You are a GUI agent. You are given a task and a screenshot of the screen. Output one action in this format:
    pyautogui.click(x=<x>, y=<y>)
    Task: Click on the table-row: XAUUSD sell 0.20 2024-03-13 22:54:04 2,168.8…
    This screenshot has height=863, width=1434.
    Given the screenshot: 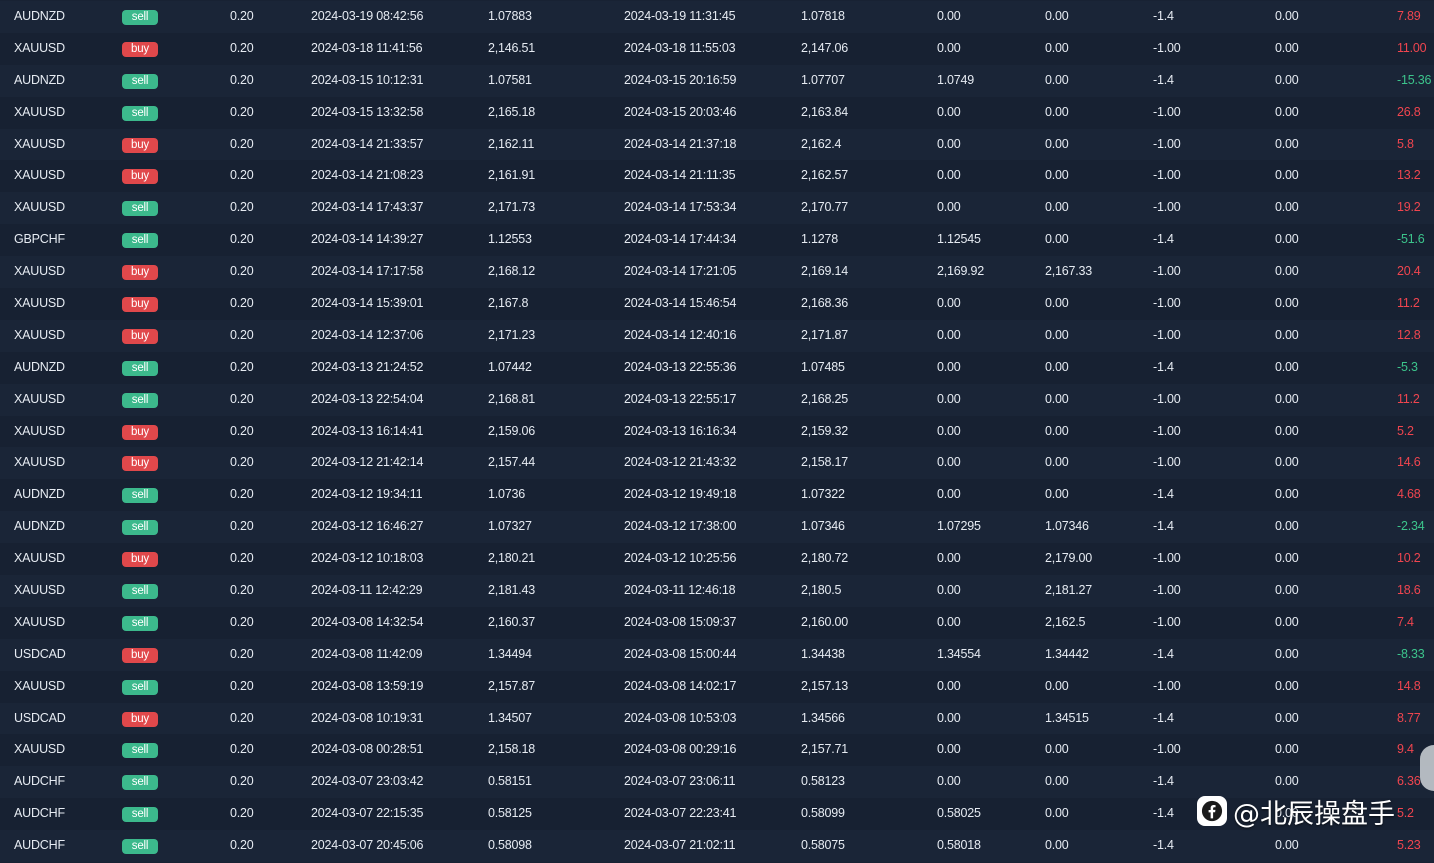 What is the action you would take?
    pyautogui.click(x=717, y=399)
    